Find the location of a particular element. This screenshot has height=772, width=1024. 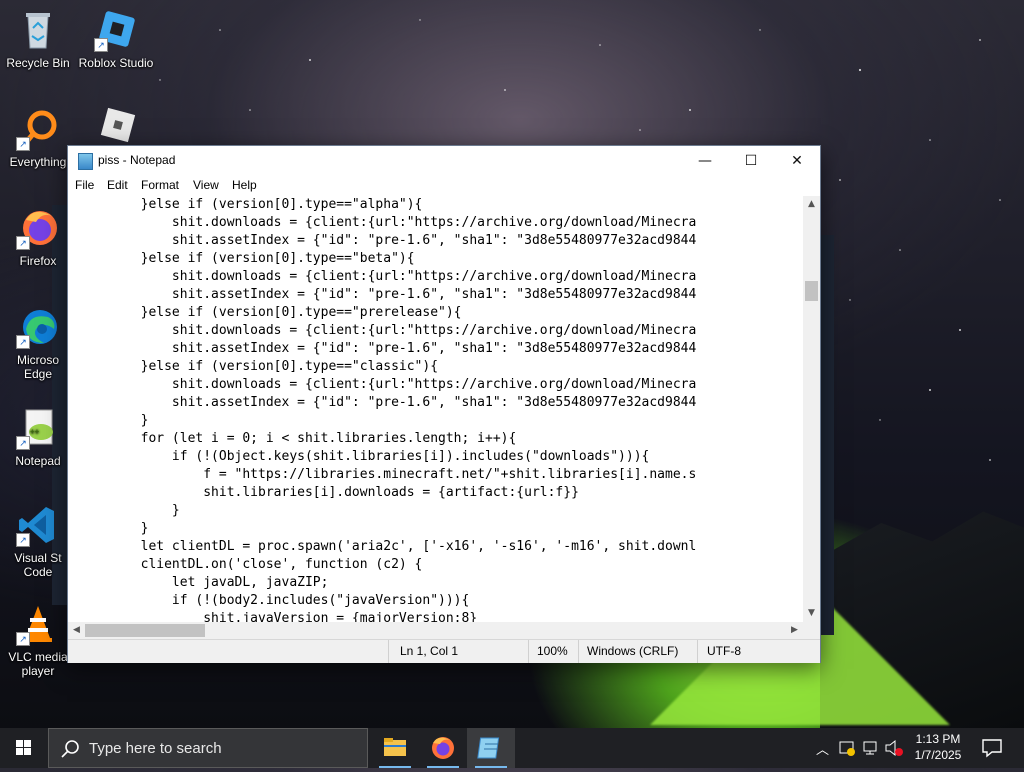

desktop-icon-label: Firefox is located at coordinates (38, 261).